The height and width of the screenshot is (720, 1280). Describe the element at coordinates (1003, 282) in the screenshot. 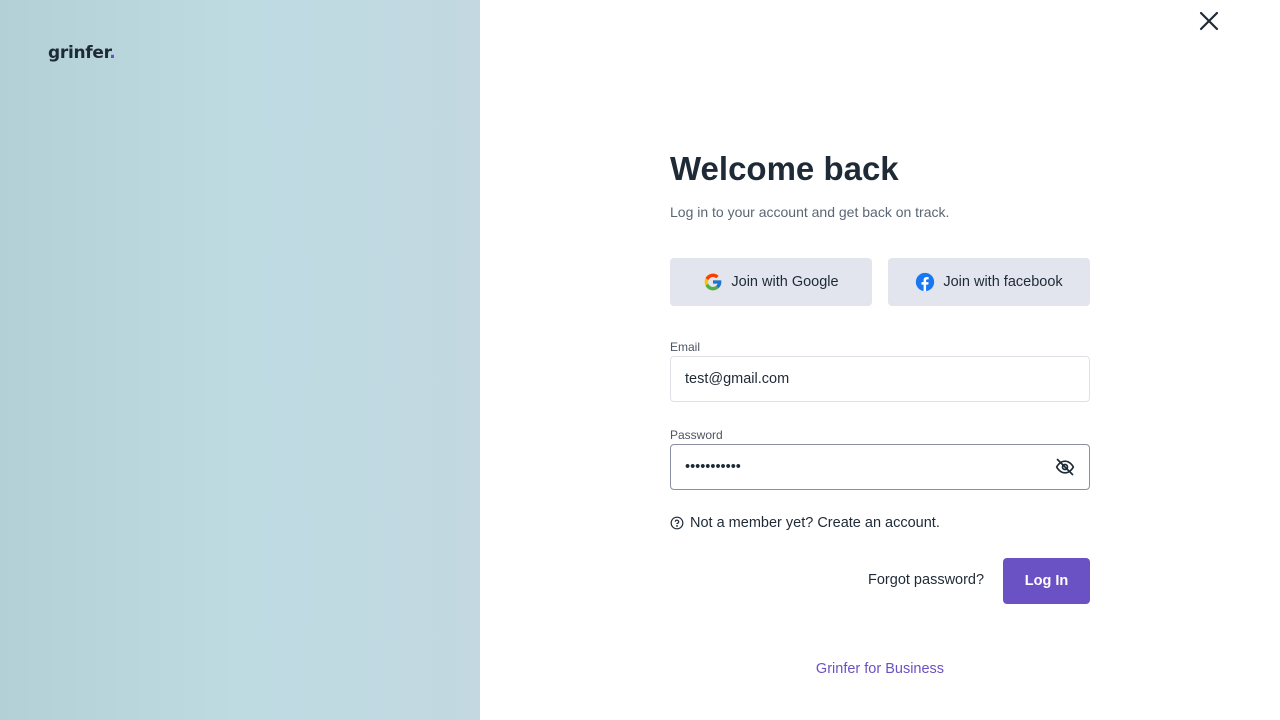

I see `facebook-login-label: Join with facebook` at that location.